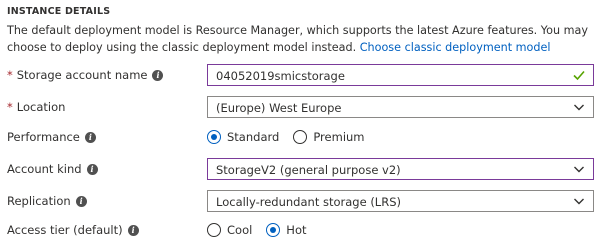 The image size is (605, 248). What do you see at coordinates (279, 108) in the screenshot?
I see `location-value: (Europe) West Europe` at bounding box center [279, 108].